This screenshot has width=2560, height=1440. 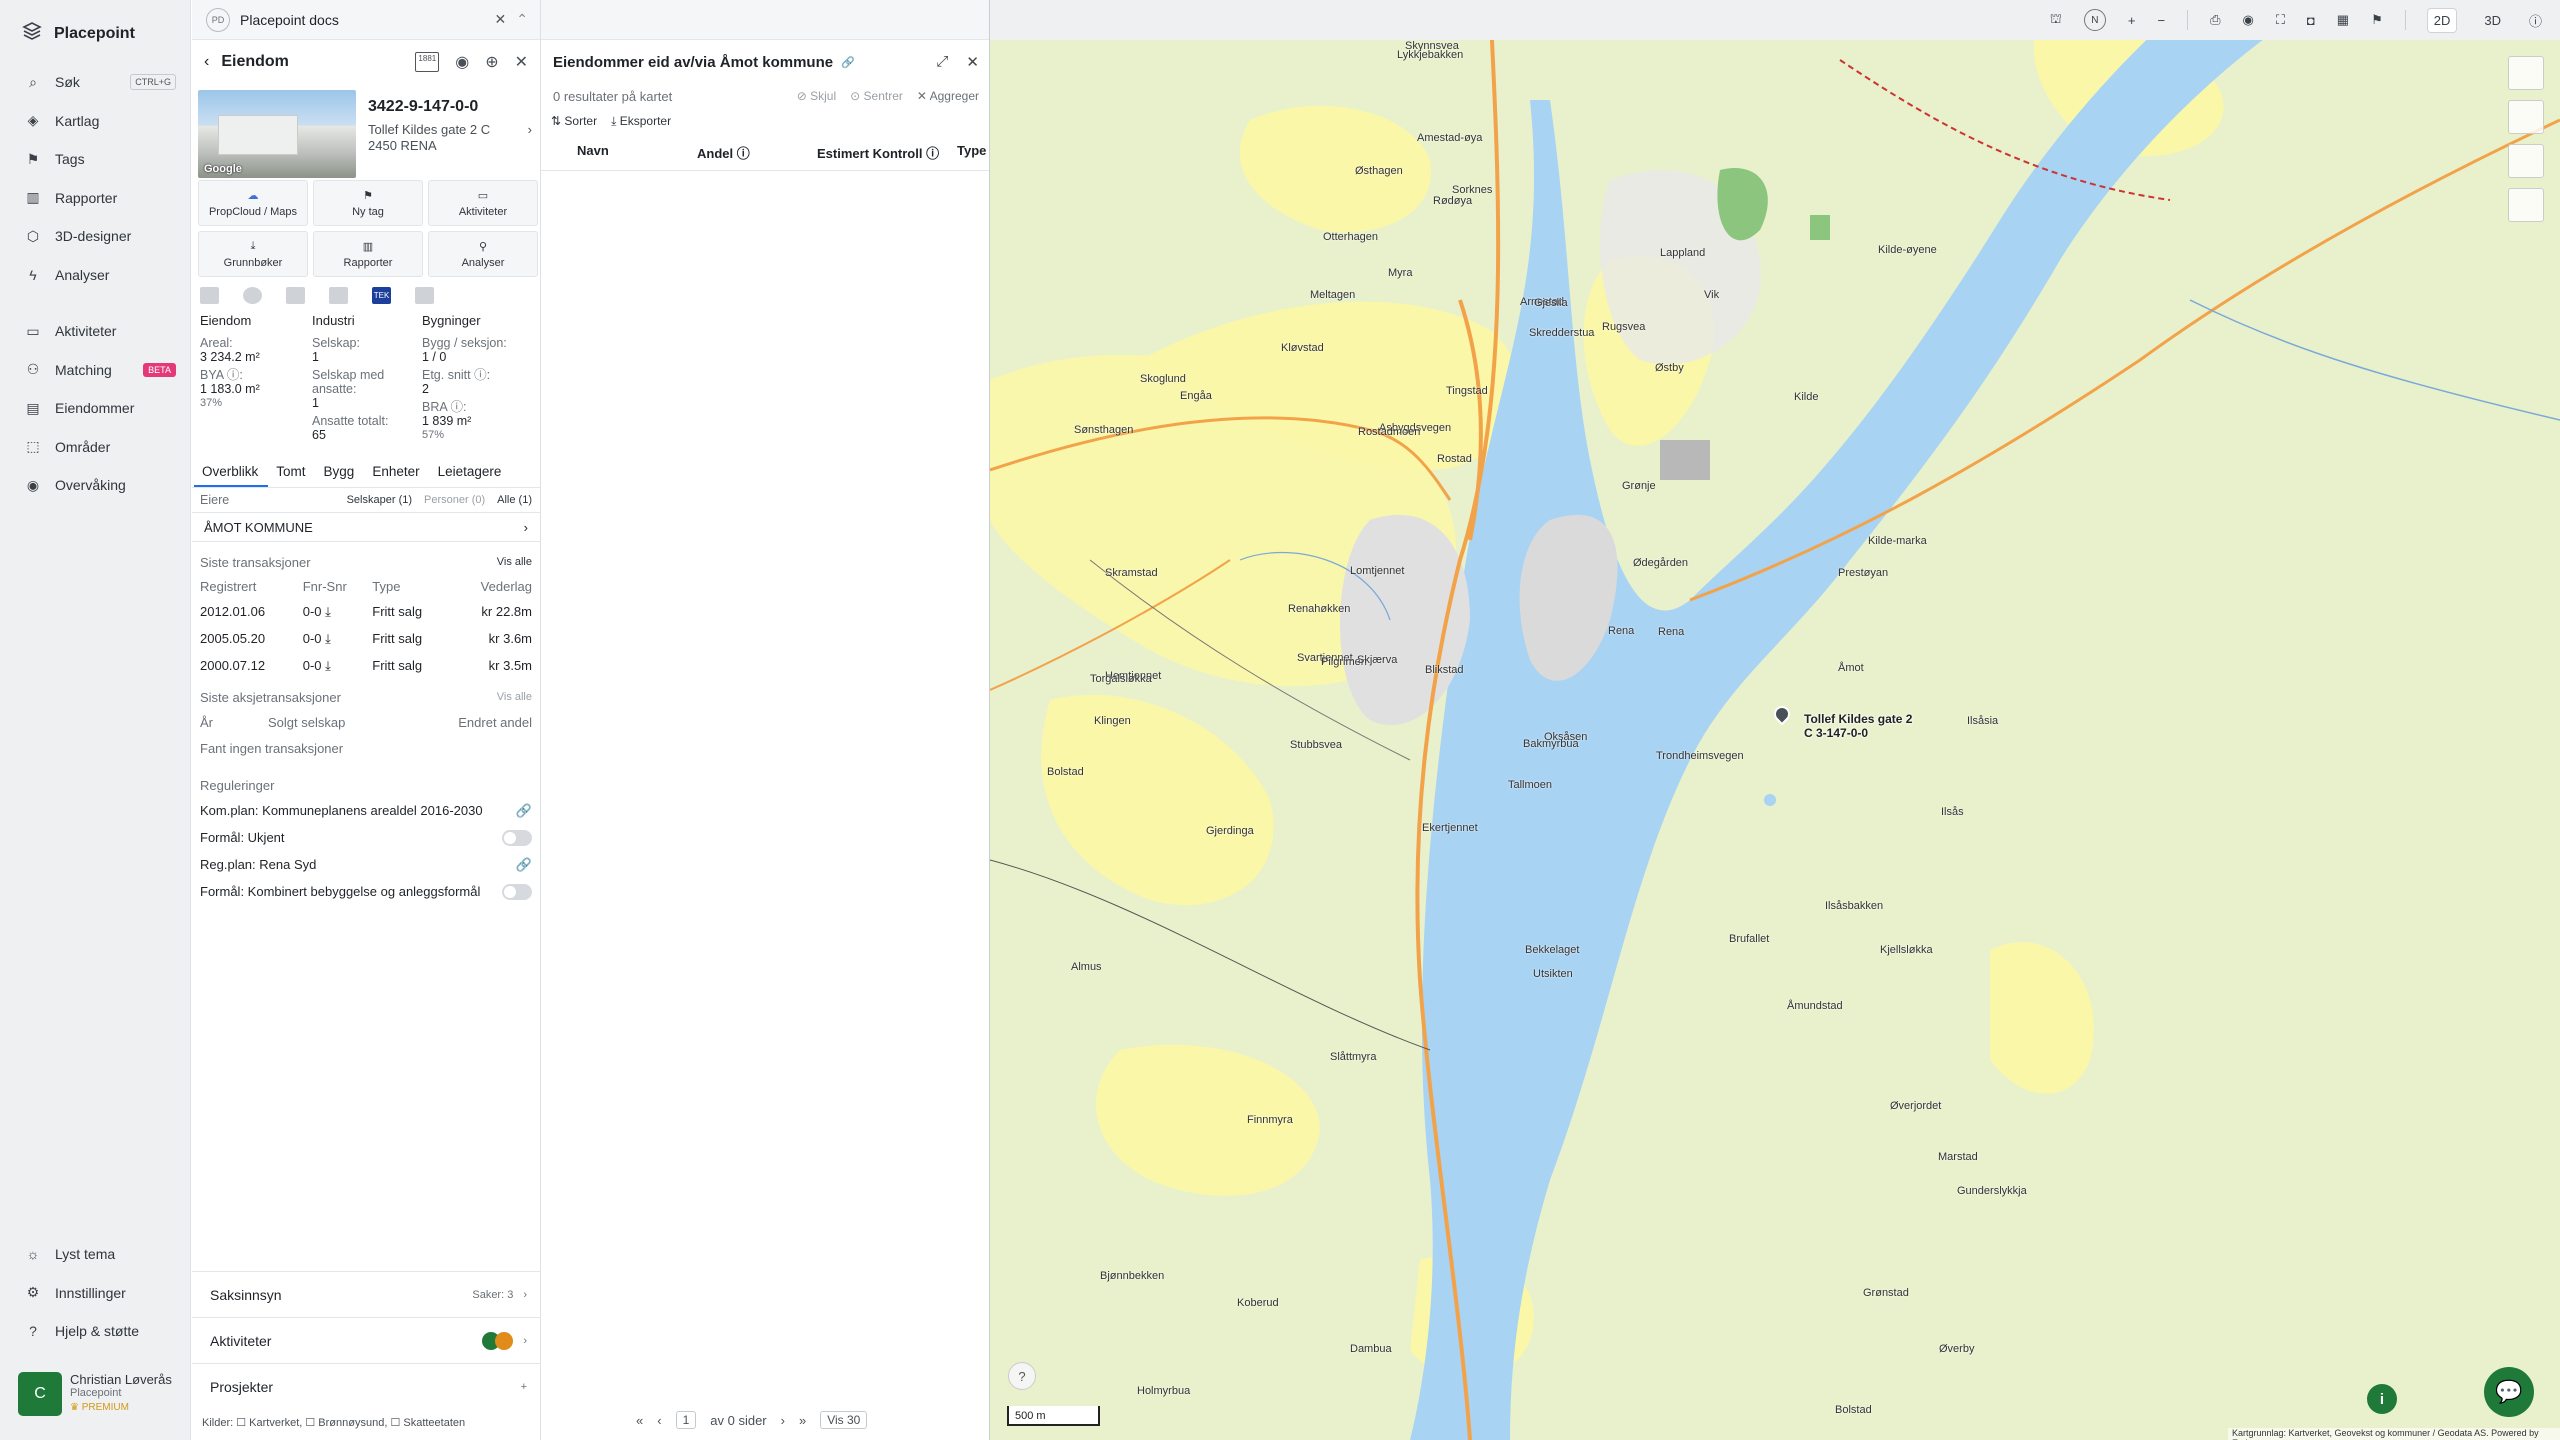 What do you see at coordinates (206, 62) in the screenshot?
I see `back-icon: ‹` at bounding box center [206, 62].